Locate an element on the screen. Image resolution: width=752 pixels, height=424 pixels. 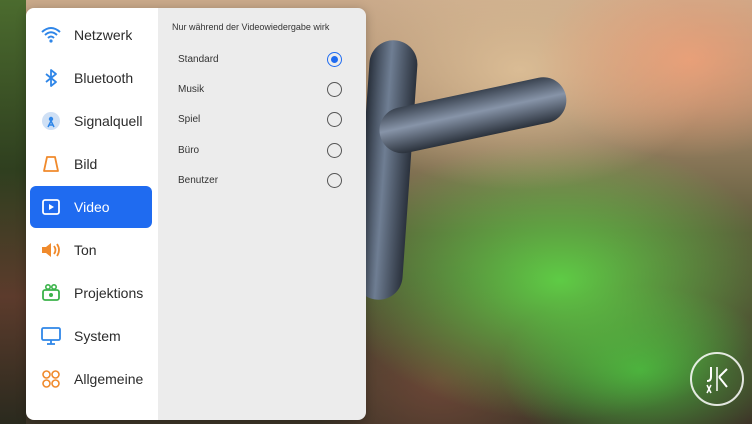
sidebar-item-label: Video is located at coordinates (92, 207).